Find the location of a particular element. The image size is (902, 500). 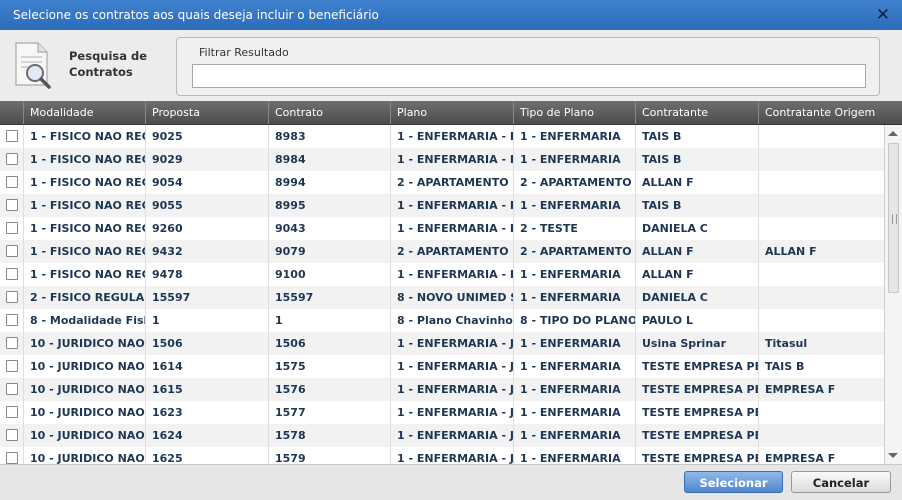

cell-plano: 2 - APARTAMENTO - FIS is located at coordinates (451, 182).